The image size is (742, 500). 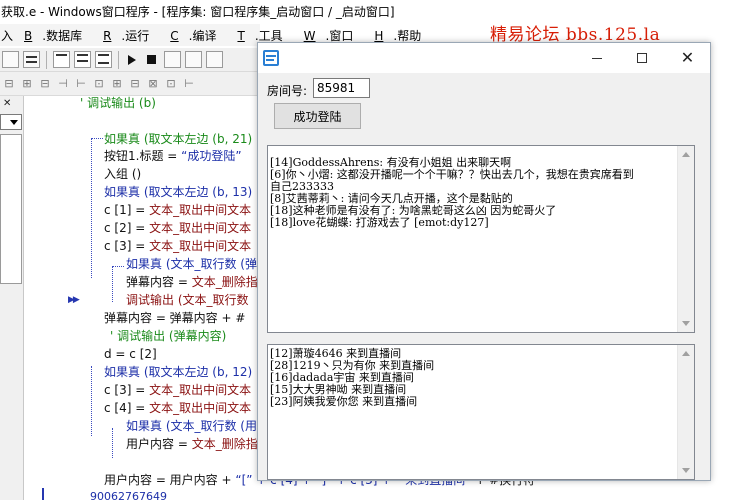 I want to click on window-title-bar: ✕, so click(x=484, y=58).